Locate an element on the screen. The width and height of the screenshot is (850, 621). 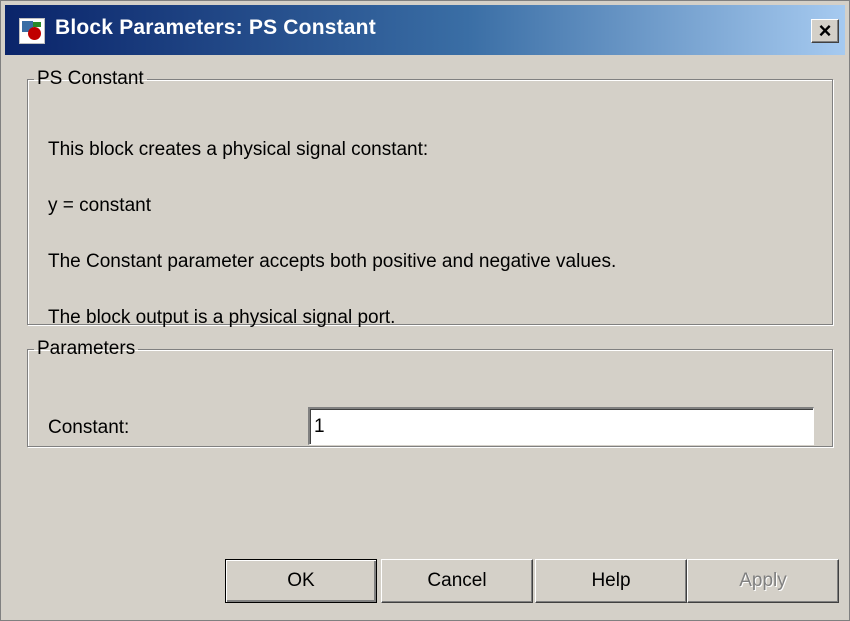
constant-label: Constant: is located at coordinates (89, 427).